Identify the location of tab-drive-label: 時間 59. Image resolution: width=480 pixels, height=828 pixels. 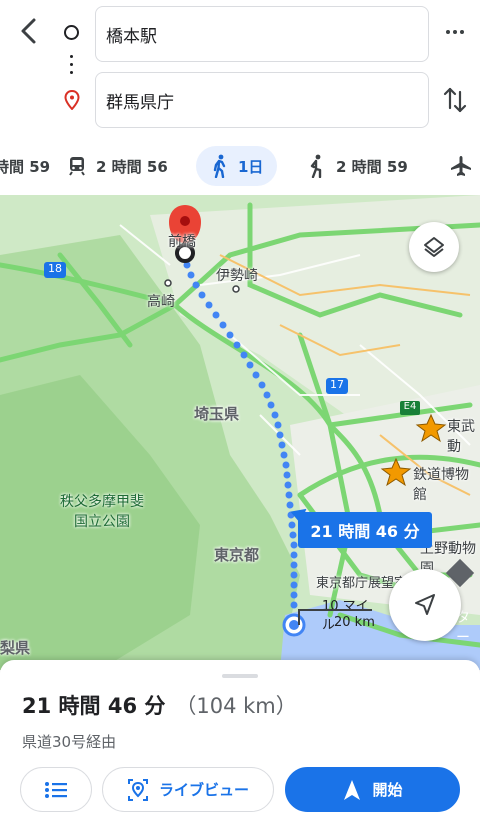
(25, 166).